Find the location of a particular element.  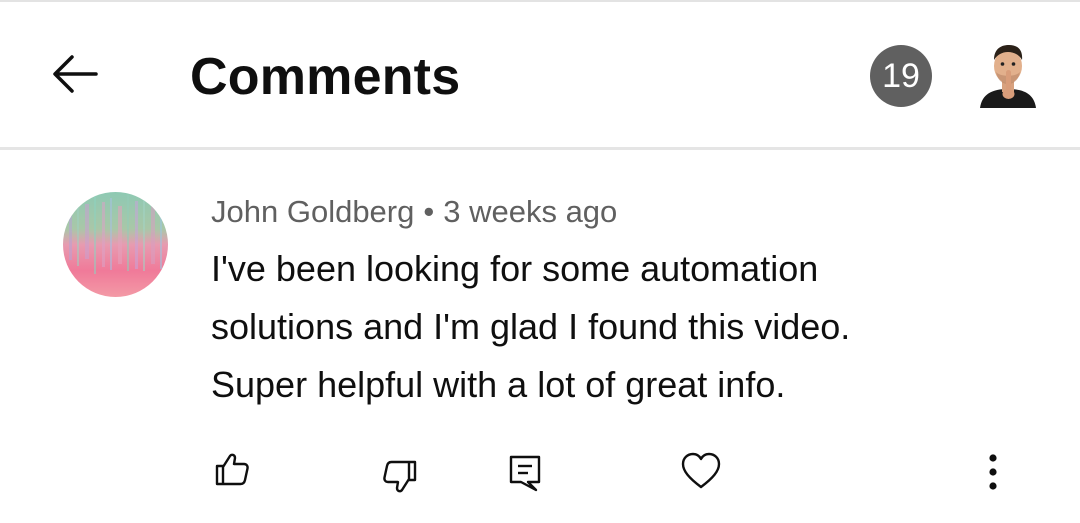

comment-author: John Goldberg is located at coordinates (312, 211).